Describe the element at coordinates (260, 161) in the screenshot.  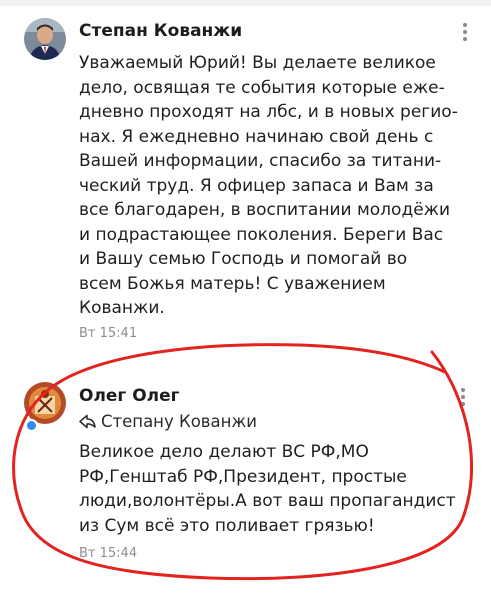
I see `text-line: Вашей информации, спасибо за титани-` at that location.